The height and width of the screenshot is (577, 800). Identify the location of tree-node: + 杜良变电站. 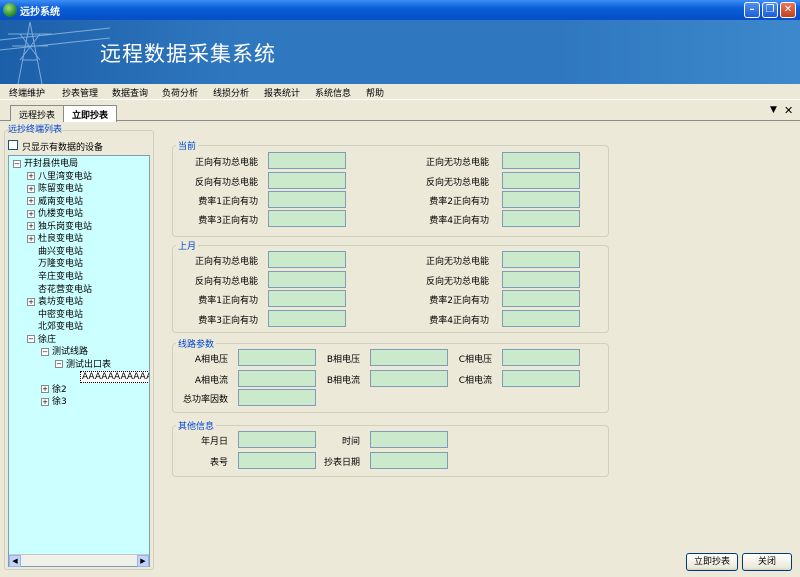
(55, 239).